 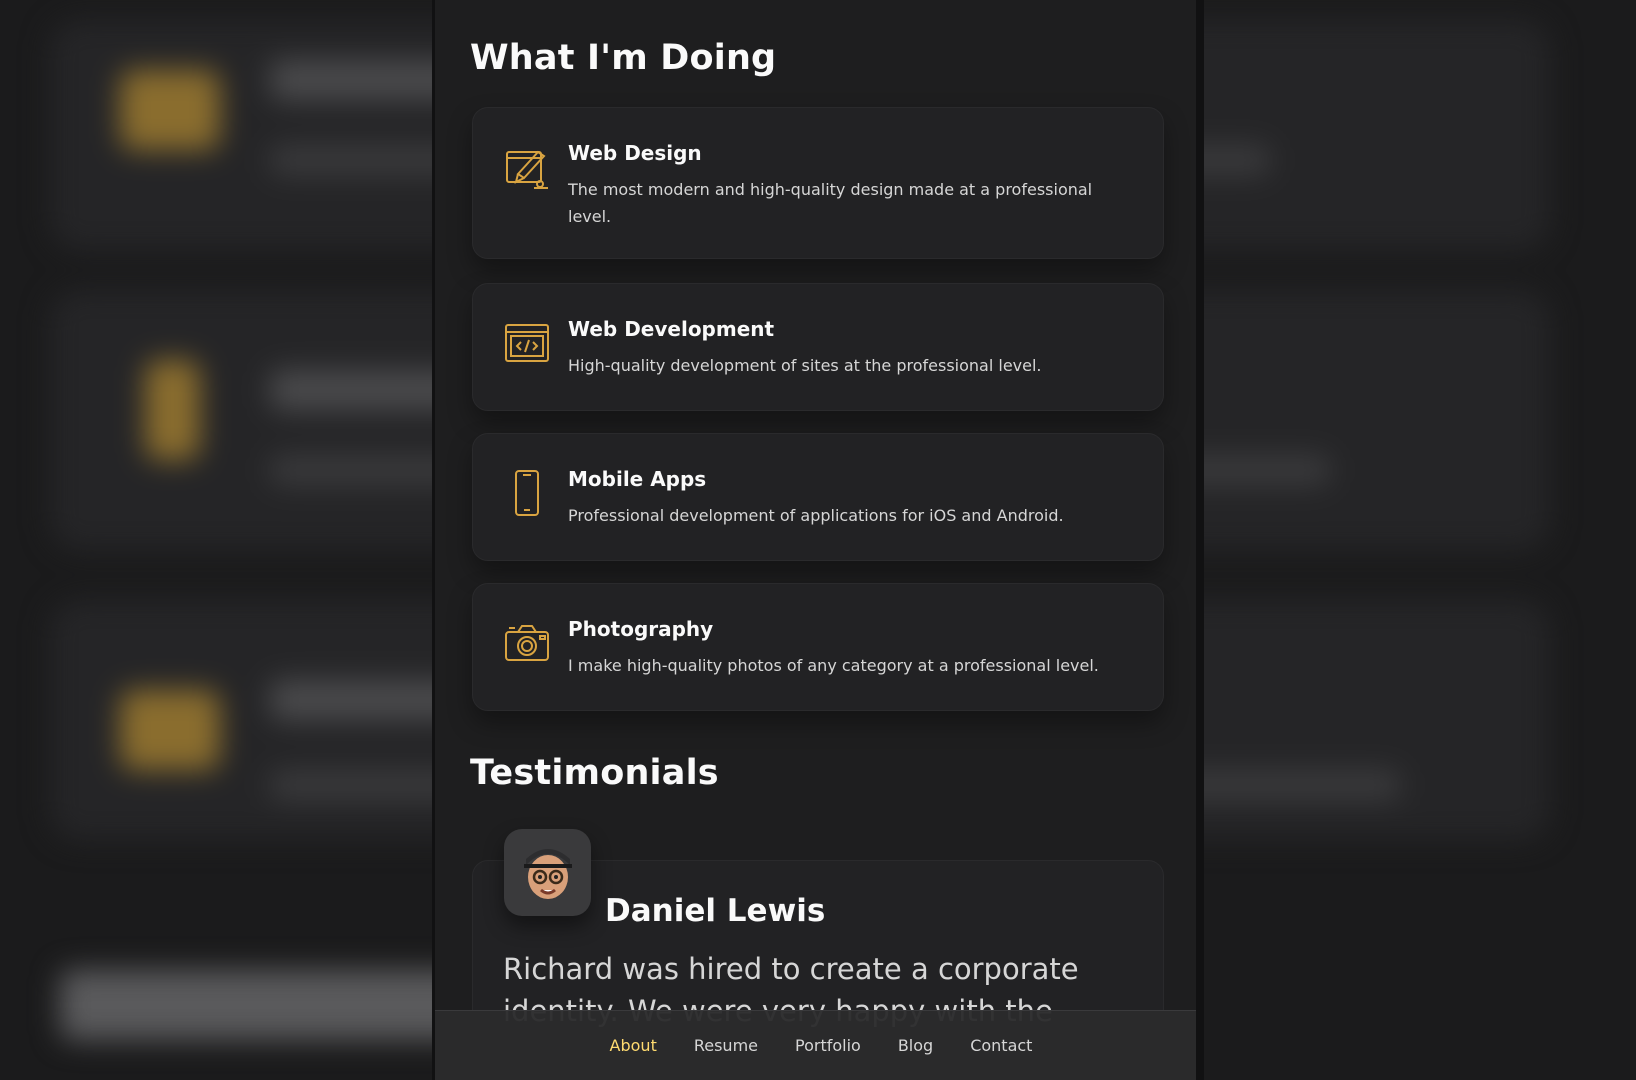 What do you see at coordinates (635, 153) in the screenshot?
I see `service-title: Web Design` at bounding box center [635, 153].